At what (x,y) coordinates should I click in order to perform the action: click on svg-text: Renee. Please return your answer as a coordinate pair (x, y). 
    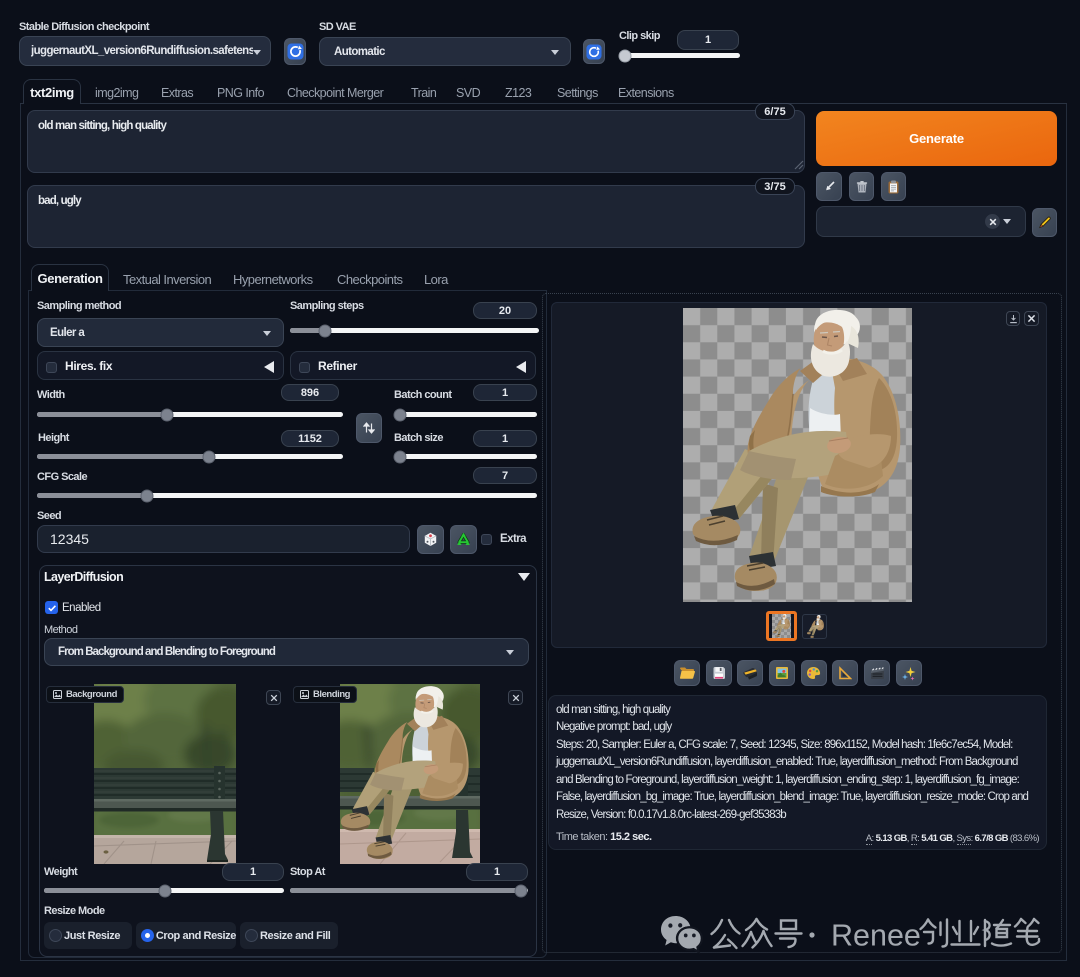
    Looking at the image, I should click on (876, 936).